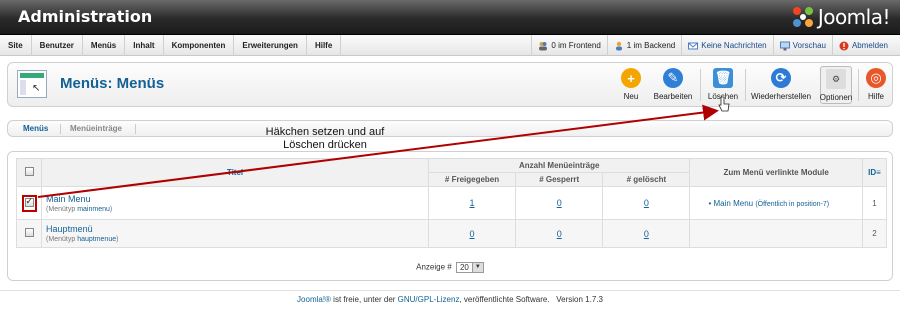 The width and height of the screenshot is (900, 311). What do you see at coordinates (781, 78) in the screenshot?
I see `refresh-icon: ⟳` at bounding box center [781, 78].